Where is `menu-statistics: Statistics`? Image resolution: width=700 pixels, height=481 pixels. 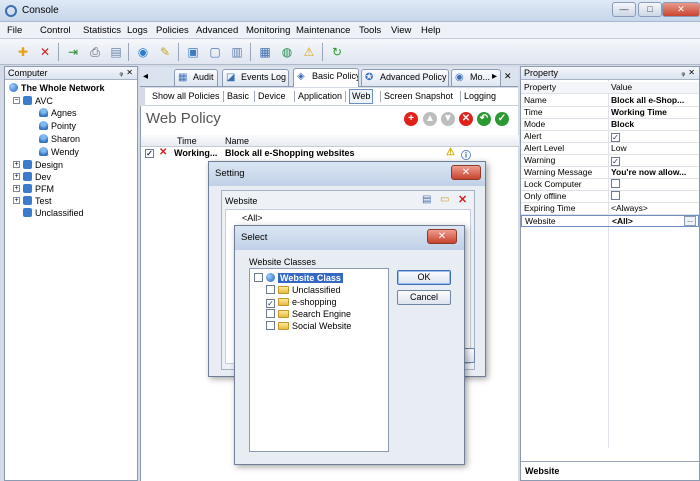 menu-statistics: Statistics is located at coordinates (102, 30).